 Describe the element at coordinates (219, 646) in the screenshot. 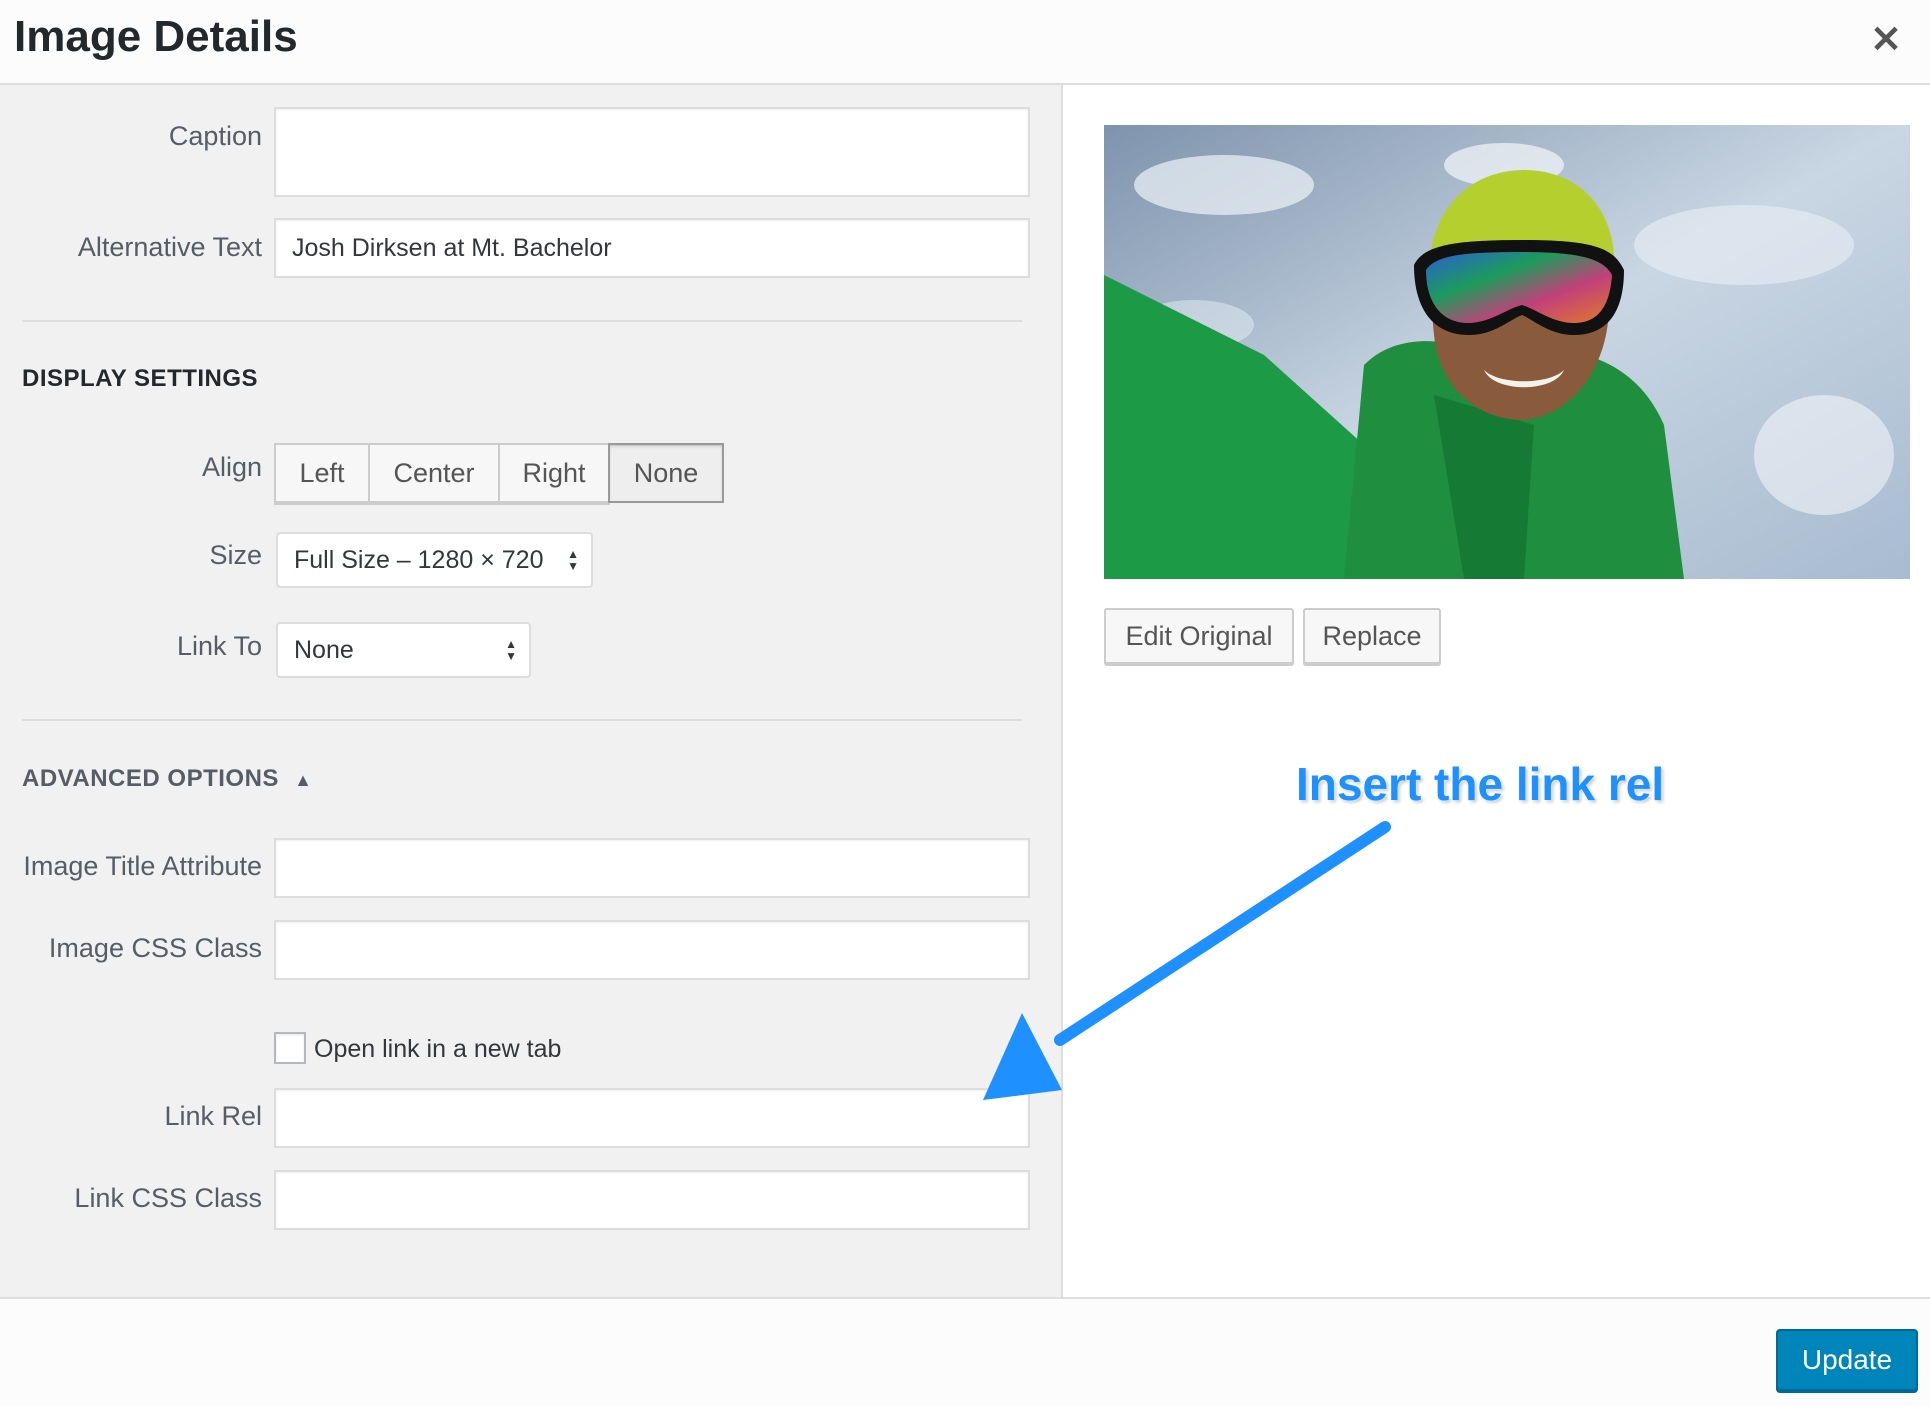

I see `link-to-label: Link To` at that location.